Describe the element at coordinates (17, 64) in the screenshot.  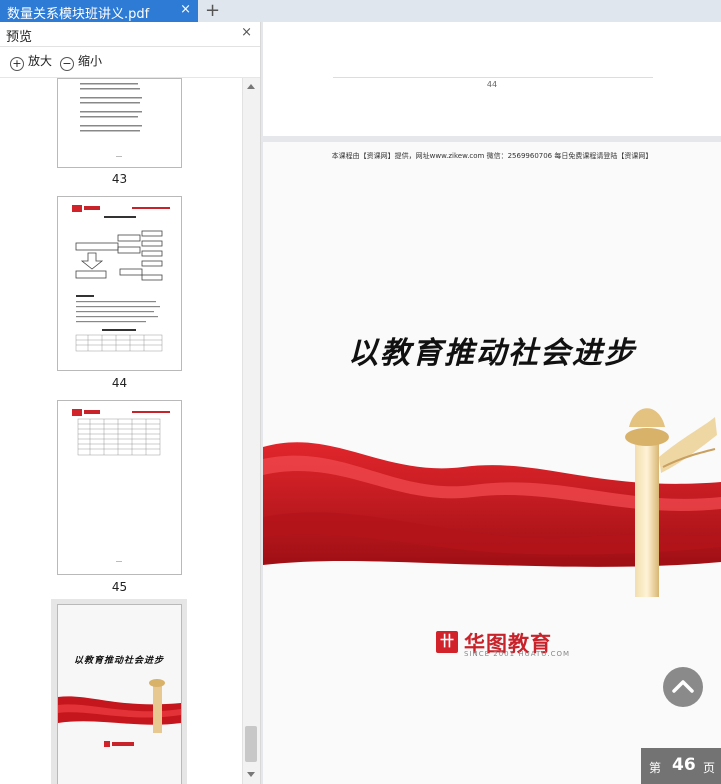
I see `zoom-in-icon: +` at that location.